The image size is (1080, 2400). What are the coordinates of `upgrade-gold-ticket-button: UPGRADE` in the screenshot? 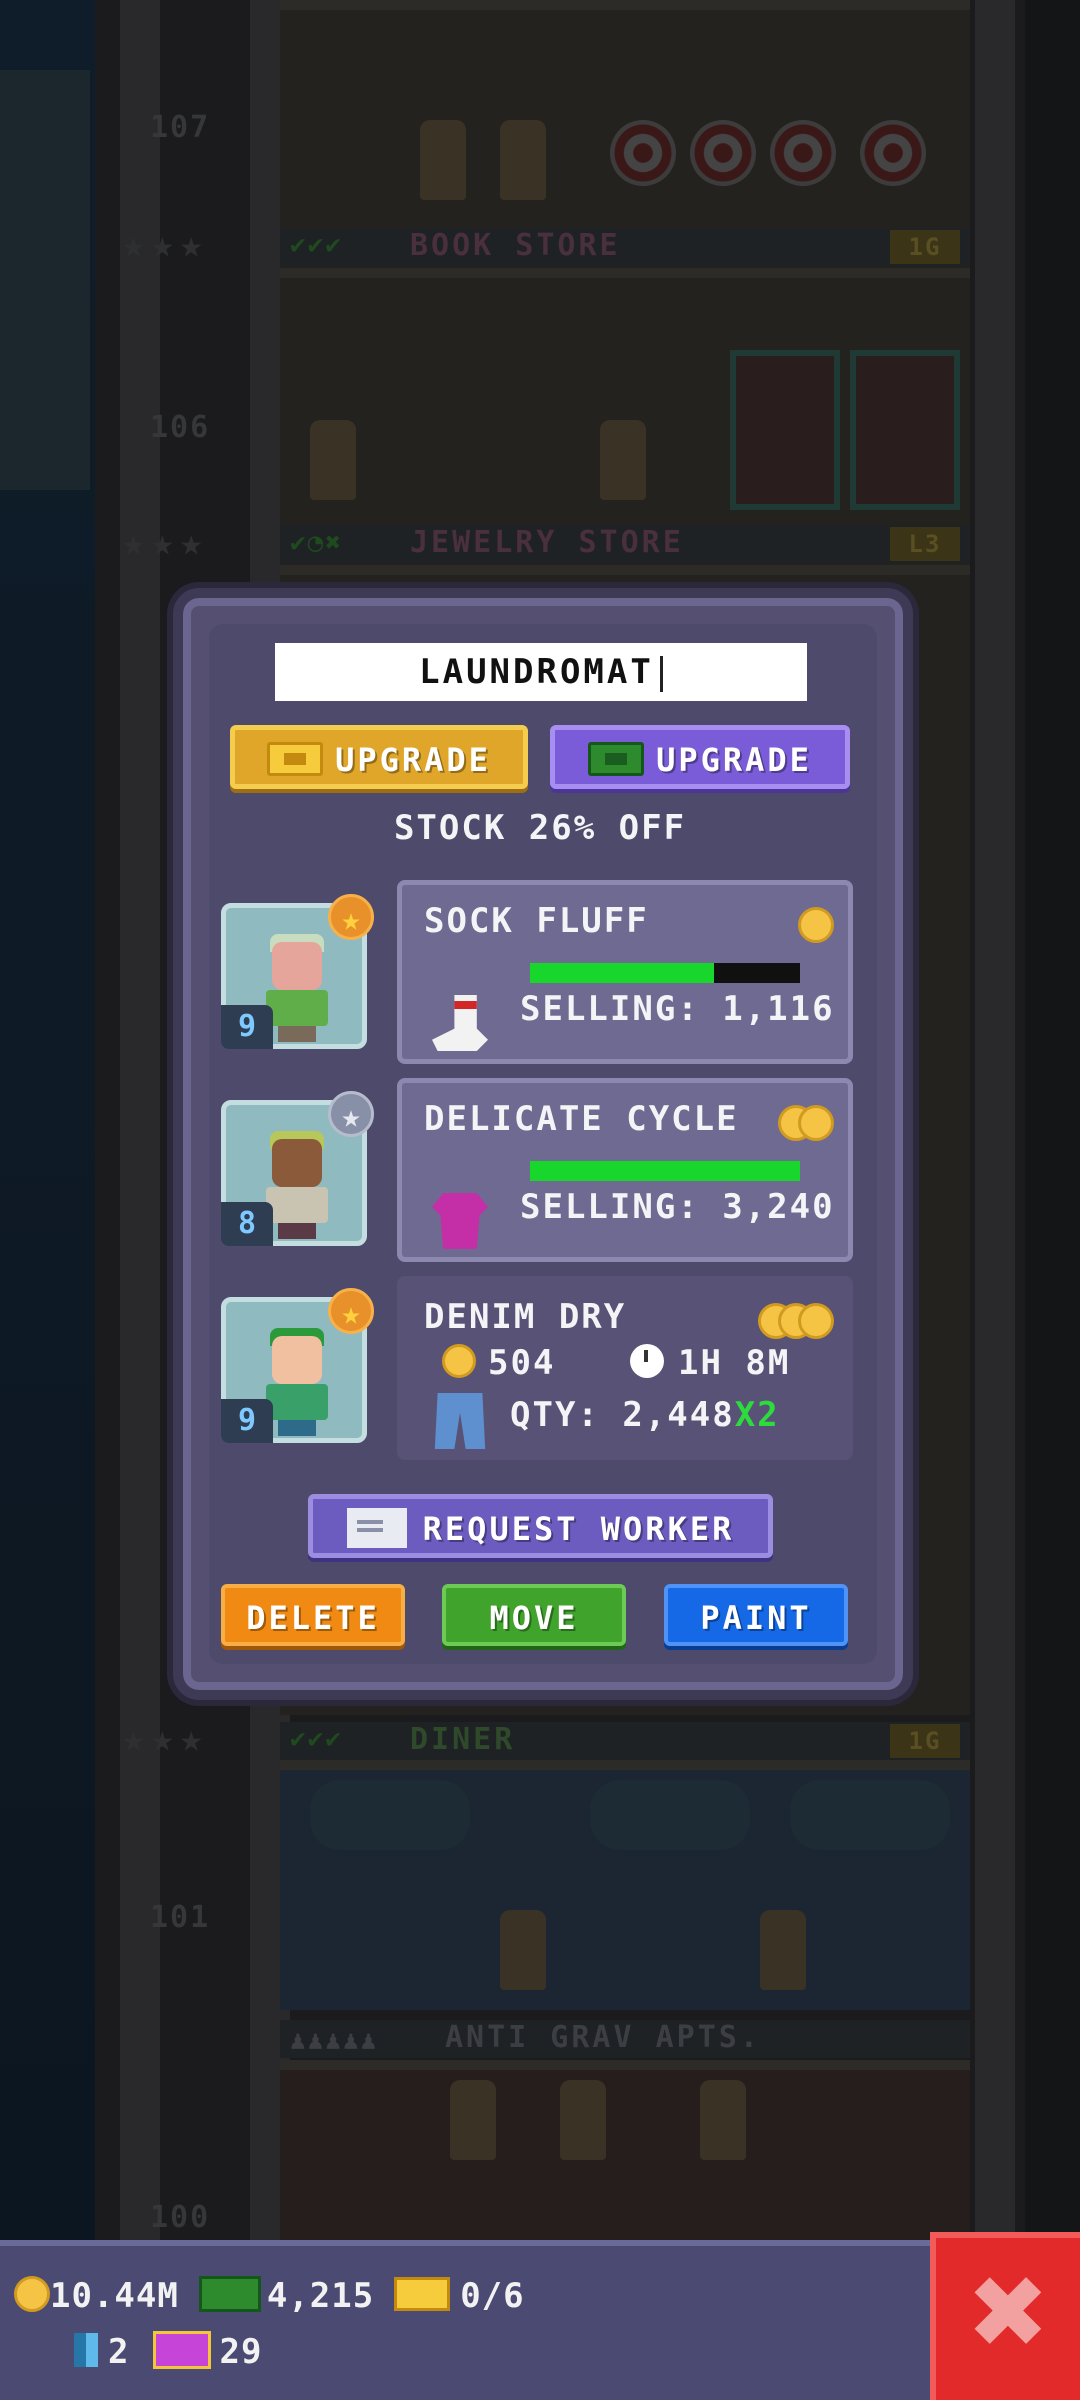 It's located at (379, 757).